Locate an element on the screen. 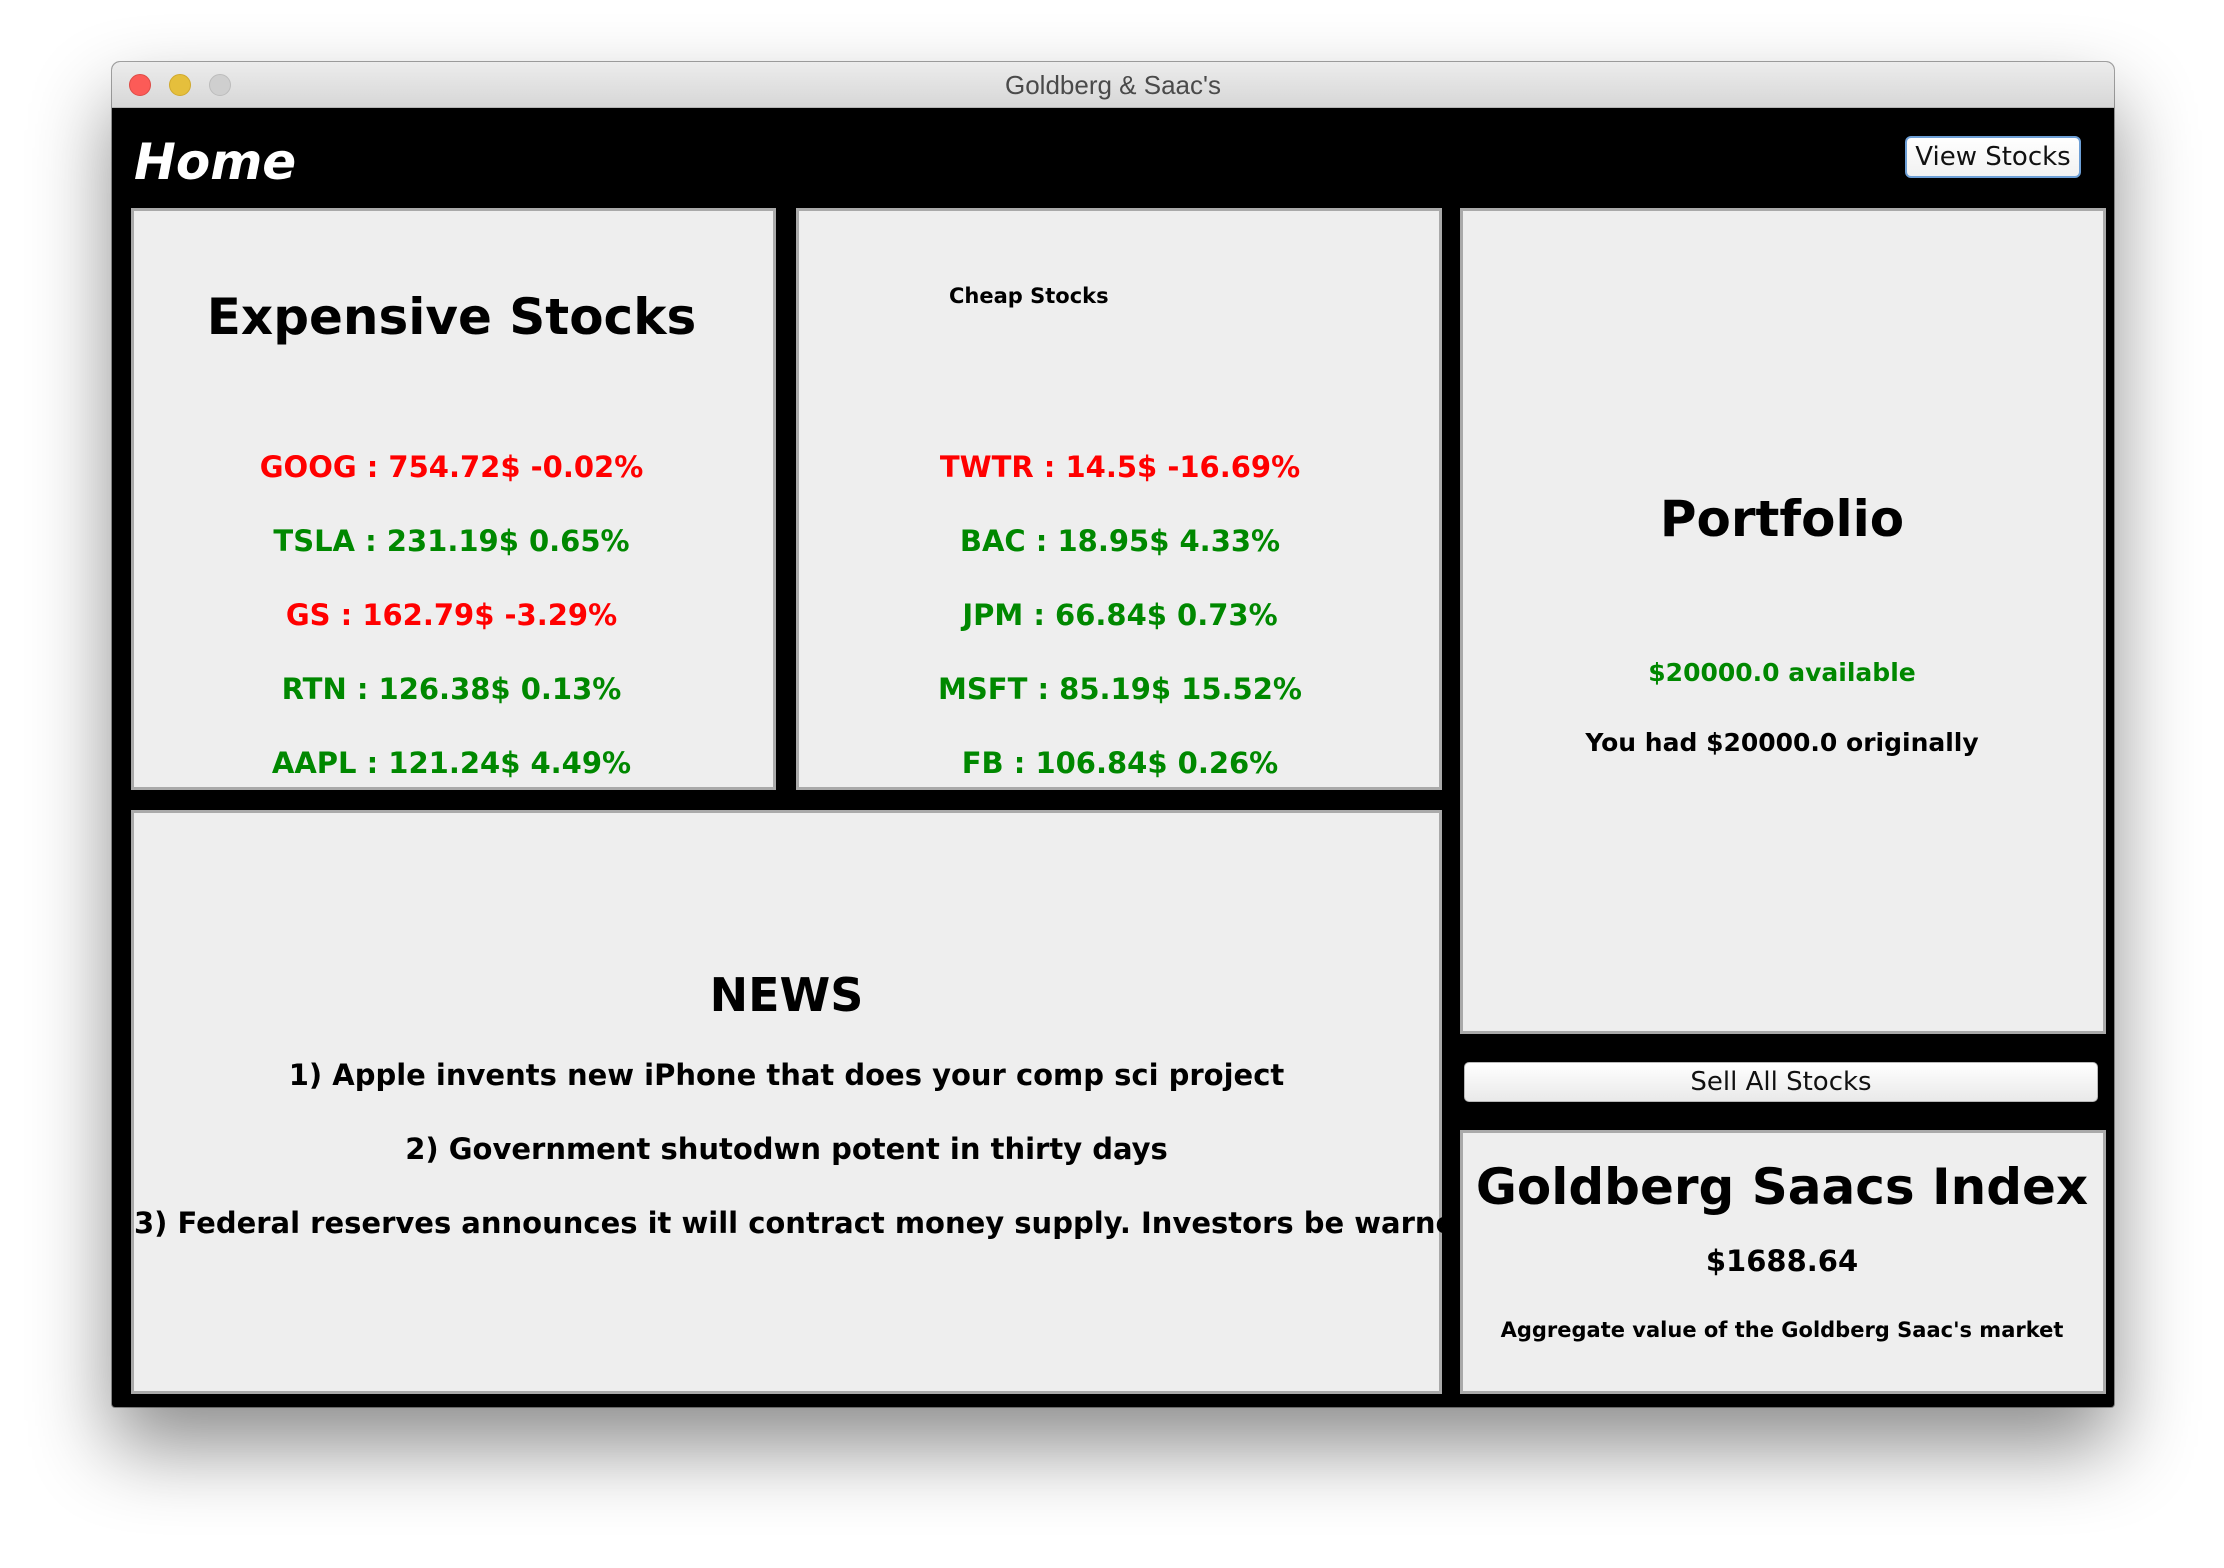 This screenshot has height=1568, width=2224. stock-item: TWTR : 14.5$ -16.69% is located at coordinates (1120, 467).